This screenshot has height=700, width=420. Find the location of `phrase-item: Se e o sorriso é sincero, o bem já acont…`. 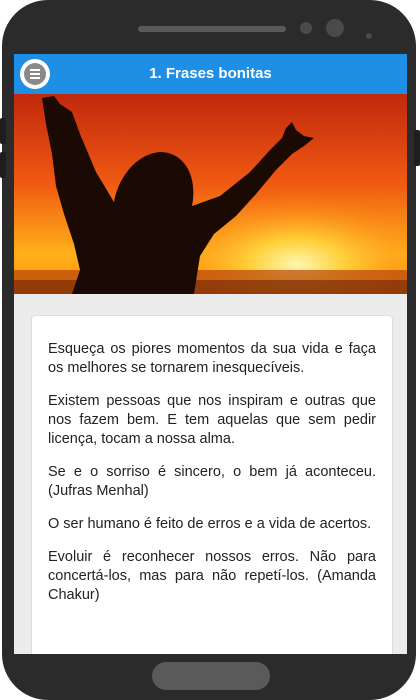

phrase-item: Se e o sorriso é sincero, o bem já acont… is located at coordinates (212, 481).